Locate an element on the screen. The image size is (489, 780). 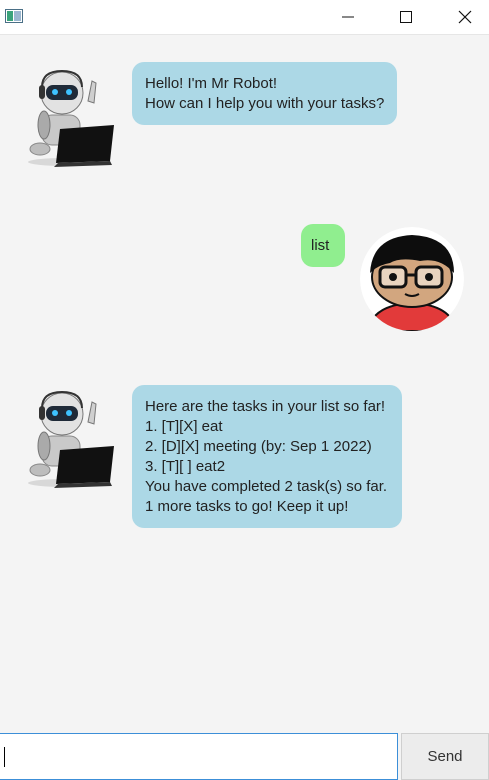
message-line: 3. [T][ ] eat2 is located at coordinates (185, 466).